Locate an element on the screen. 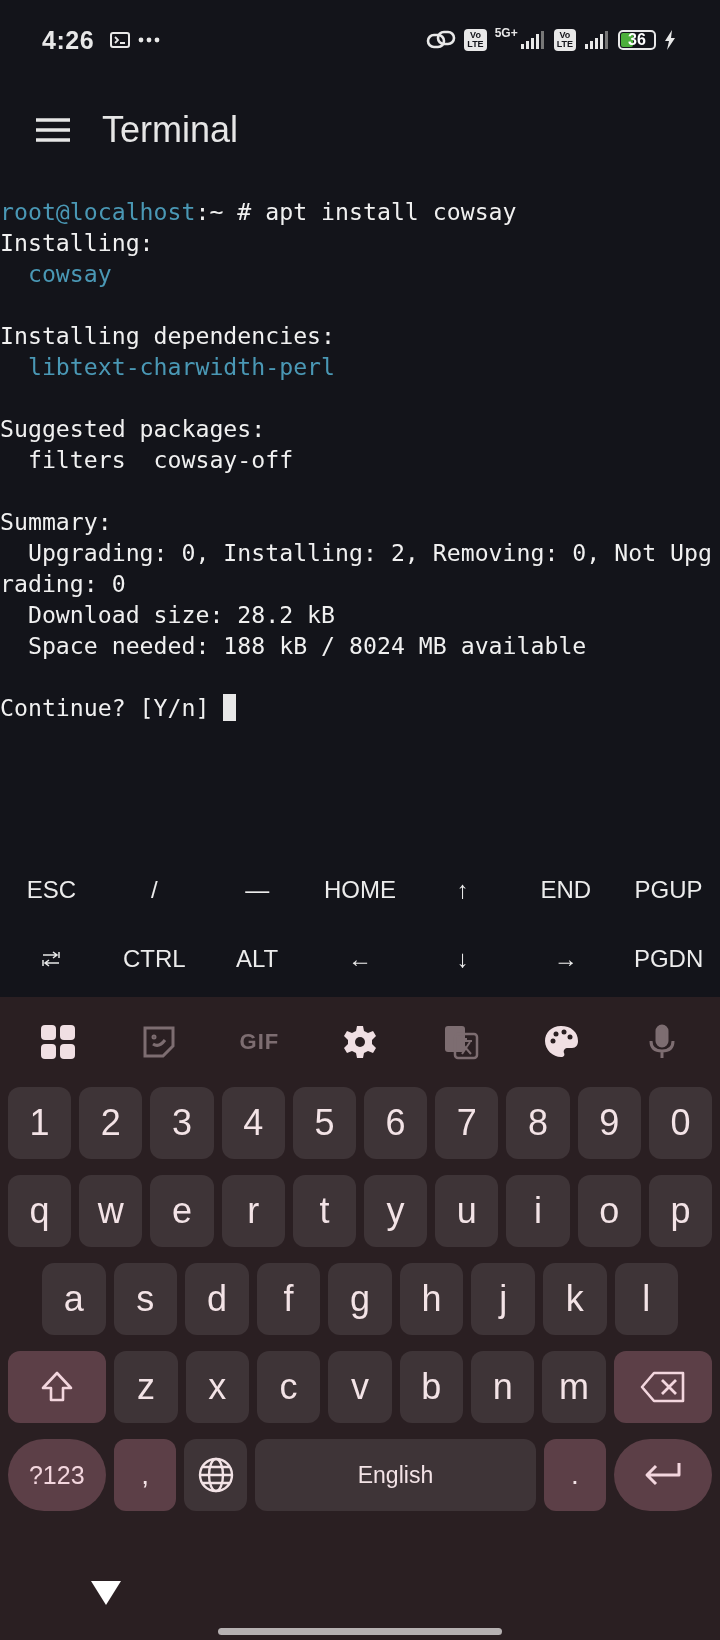 The width and height of the screenshot is (720, 1640). backspace-icon is located at coordinates (662, 1387).